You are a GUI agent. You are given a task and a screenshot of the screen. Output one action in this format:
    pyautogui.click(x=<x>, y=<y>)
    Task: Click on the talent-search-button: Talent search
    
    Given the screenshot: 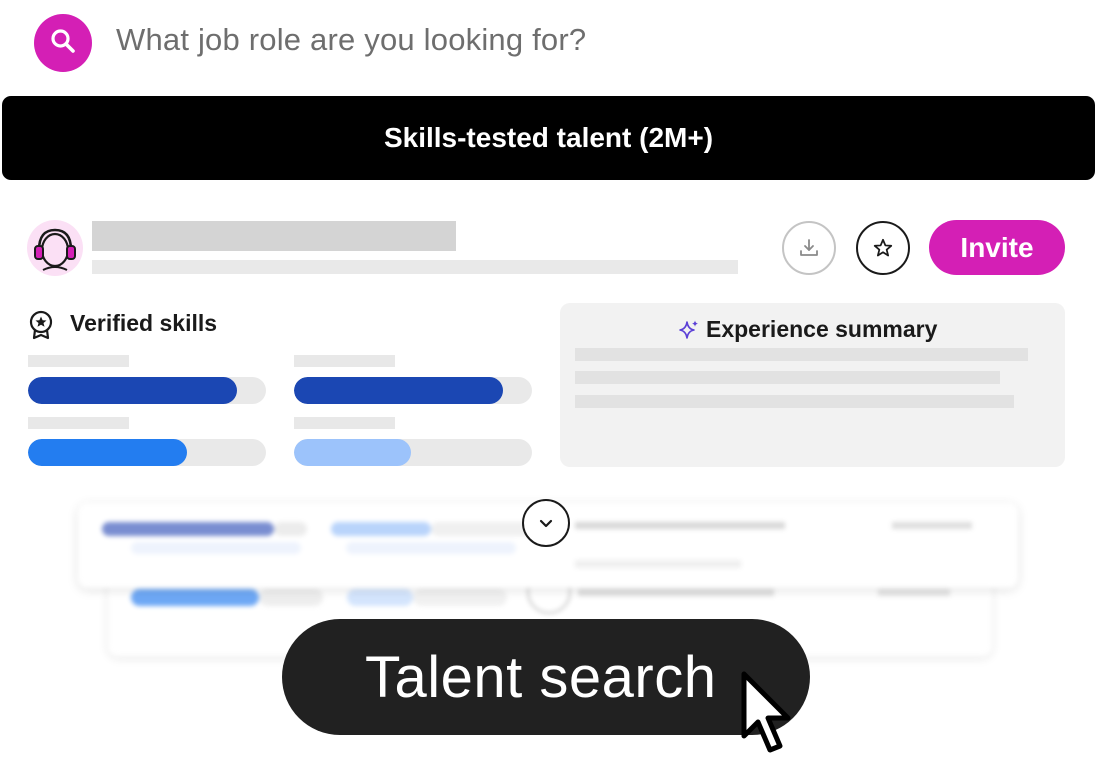 What is the action you would take?
    pyautogui.click(x=546, y=677)
    